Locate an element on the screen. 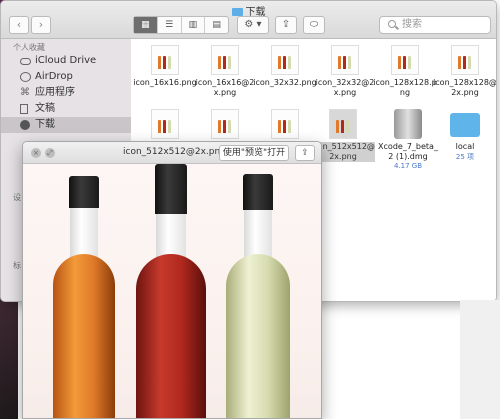  sidebar-section-header-tags: 标 is located at coordinates (17, 265).